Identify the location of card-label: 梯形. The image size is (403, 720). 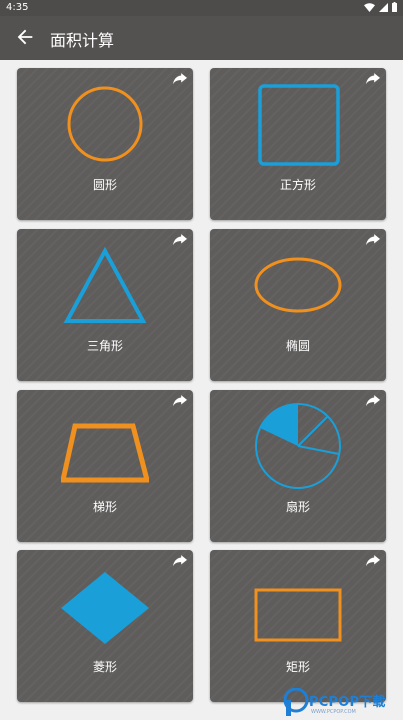
(104, 507).